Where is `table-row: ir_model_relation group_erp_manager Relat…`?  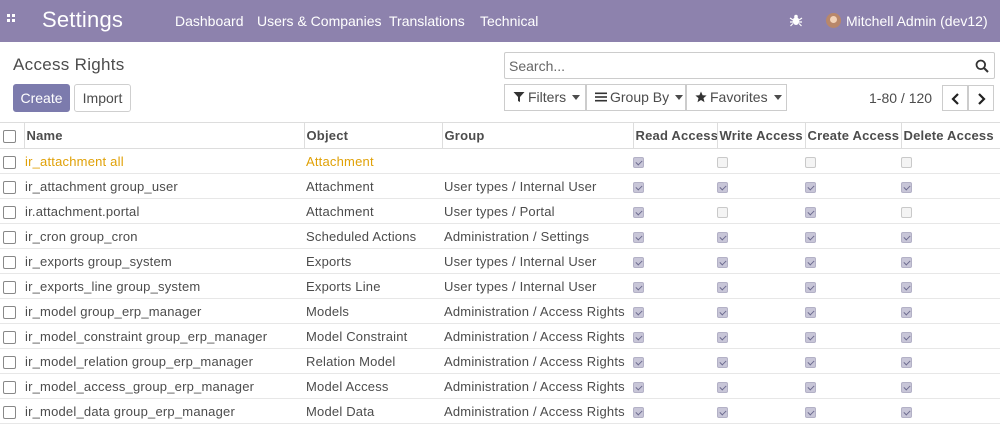
table-row: ir_model_relation group_erp_manager Relat… is located at coordinates (500, 361).